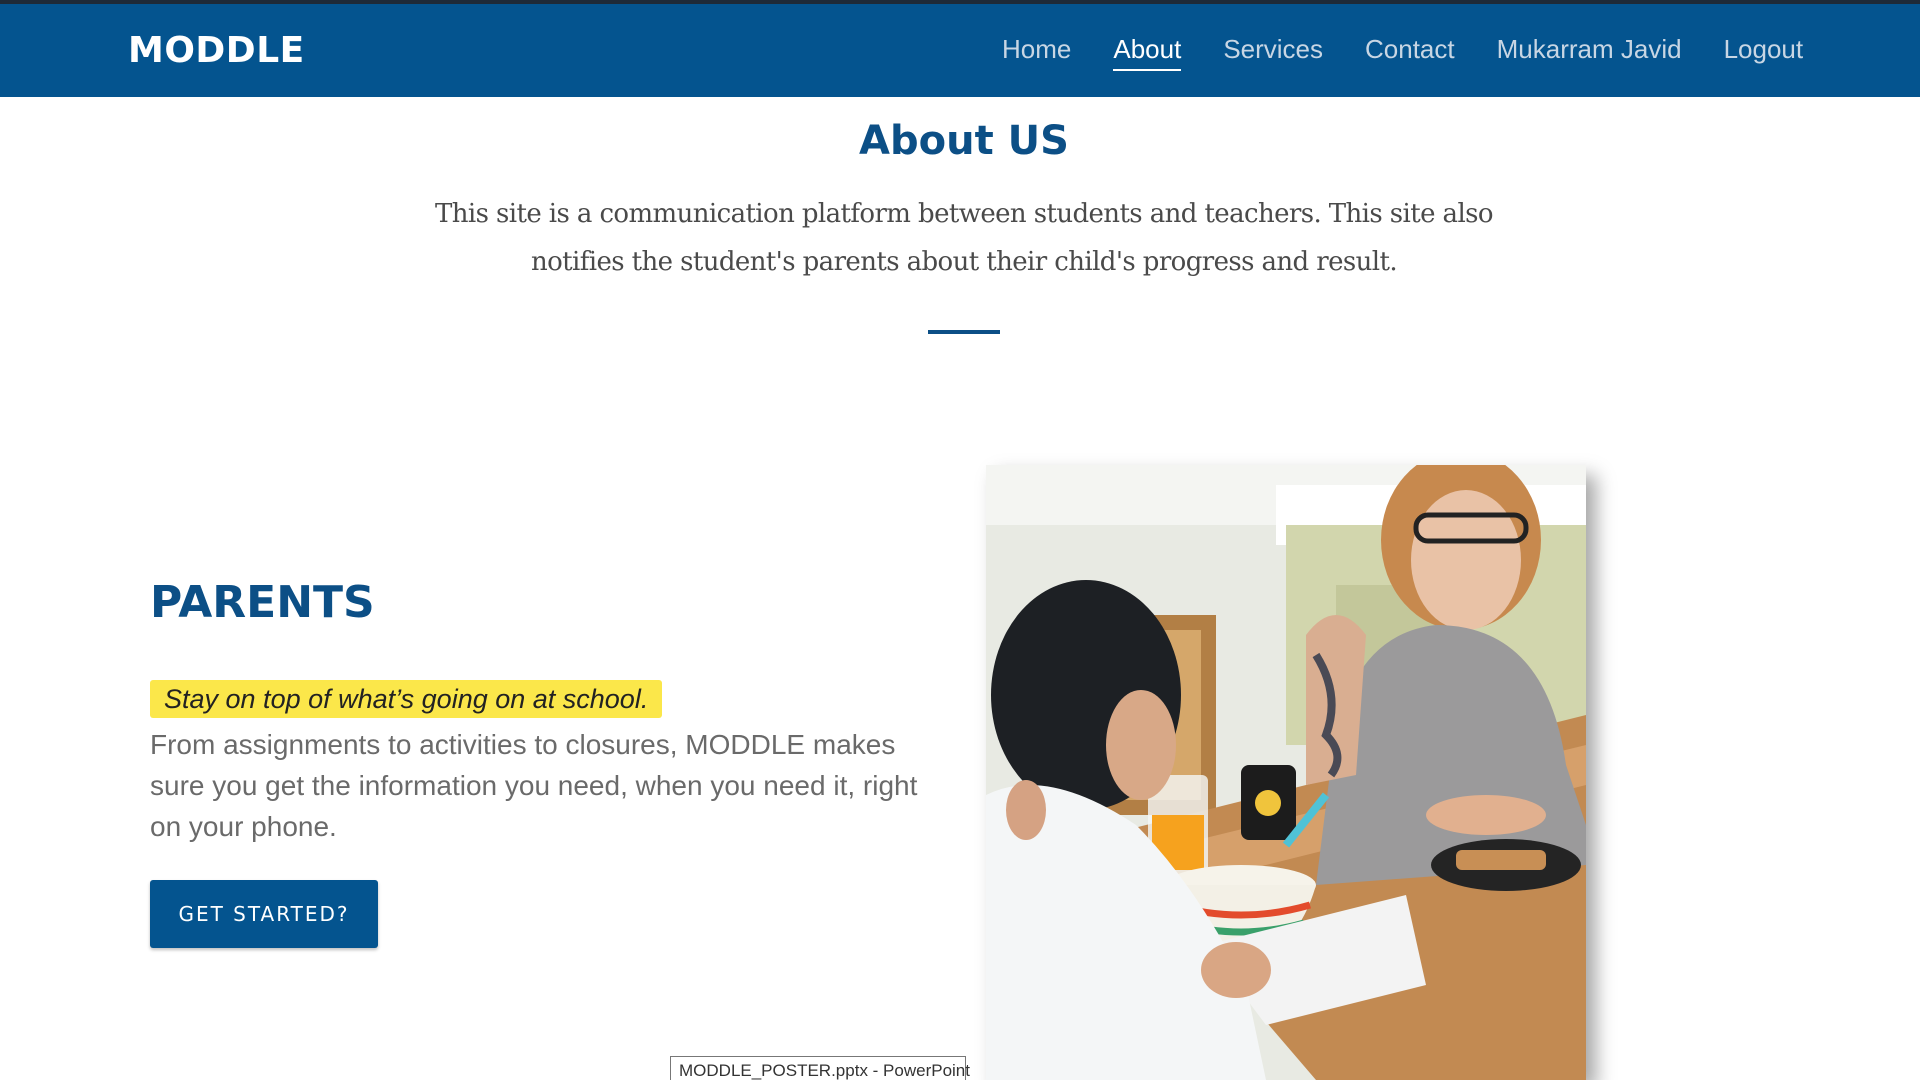 This screenshot has width=1920, height=1080. What do you see at coordinates (820, 1068) in the screenshot?
I see `powerpoint-taskbar-tooltip: MODDLE_POSTER.pptx - PowerPoint` at bounding box center [820, 1068].